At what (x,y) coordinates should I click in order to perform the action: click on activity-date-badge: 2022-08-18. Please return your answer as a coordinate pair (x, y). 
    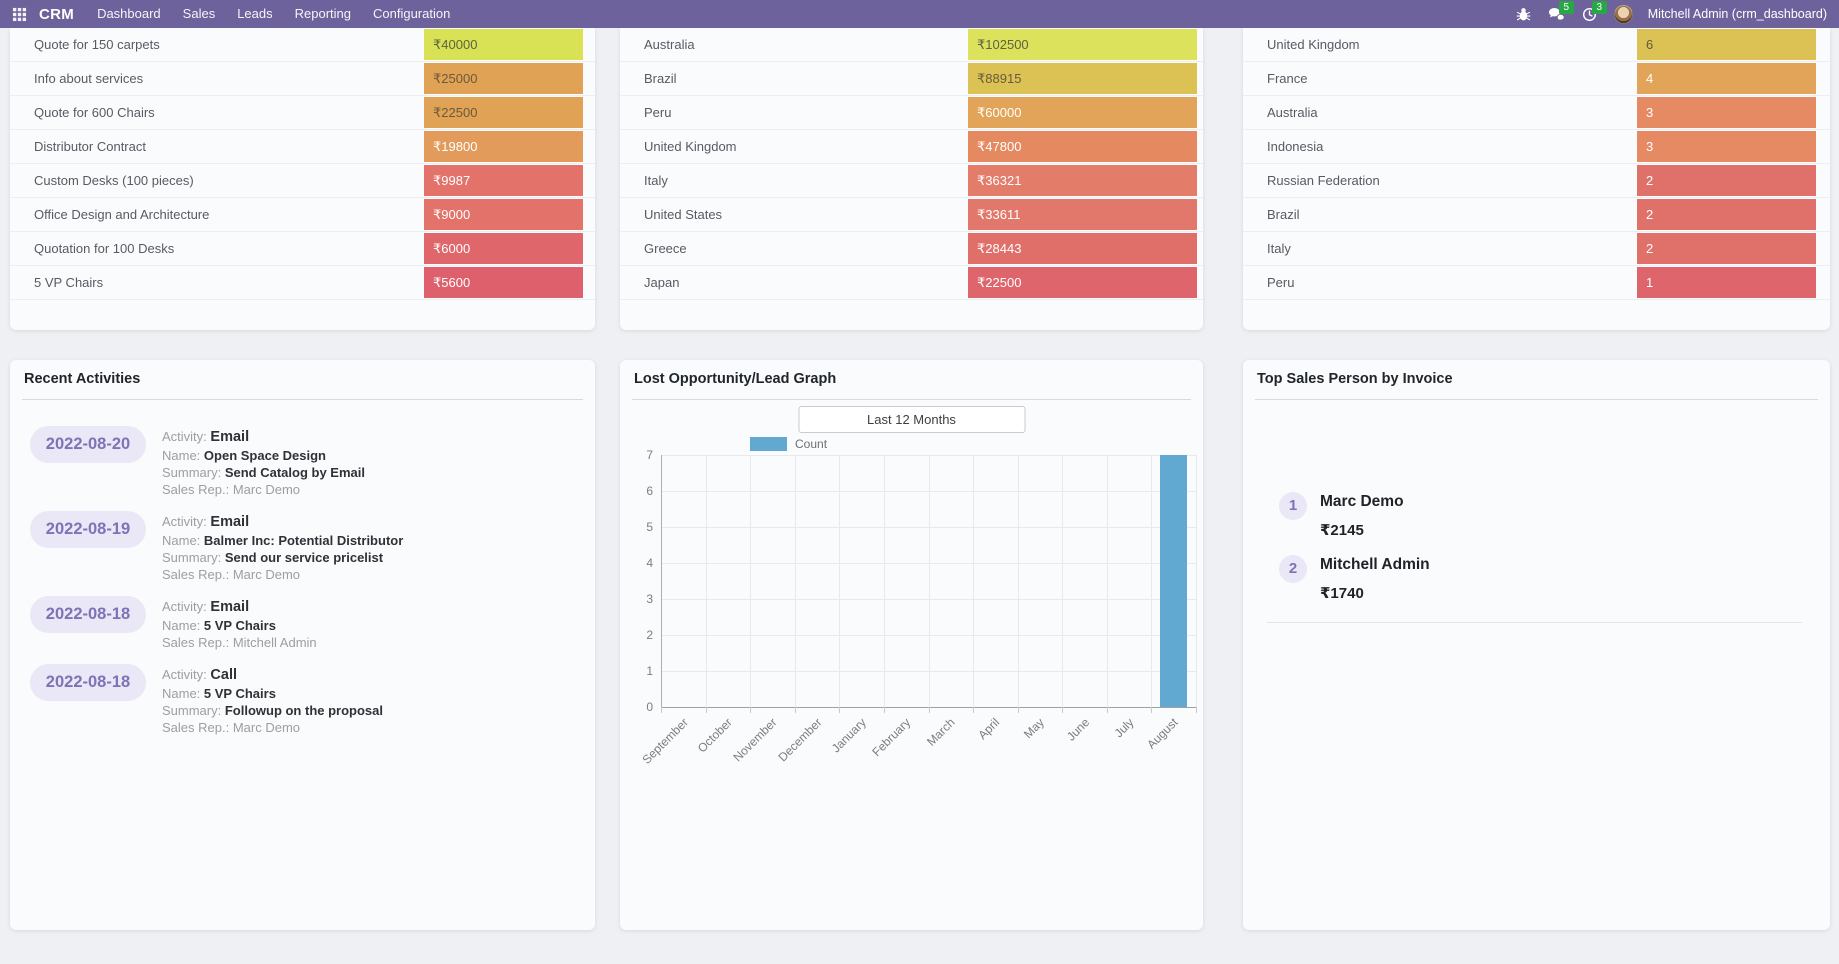
    Looking at the image, I should click on (88, 614).